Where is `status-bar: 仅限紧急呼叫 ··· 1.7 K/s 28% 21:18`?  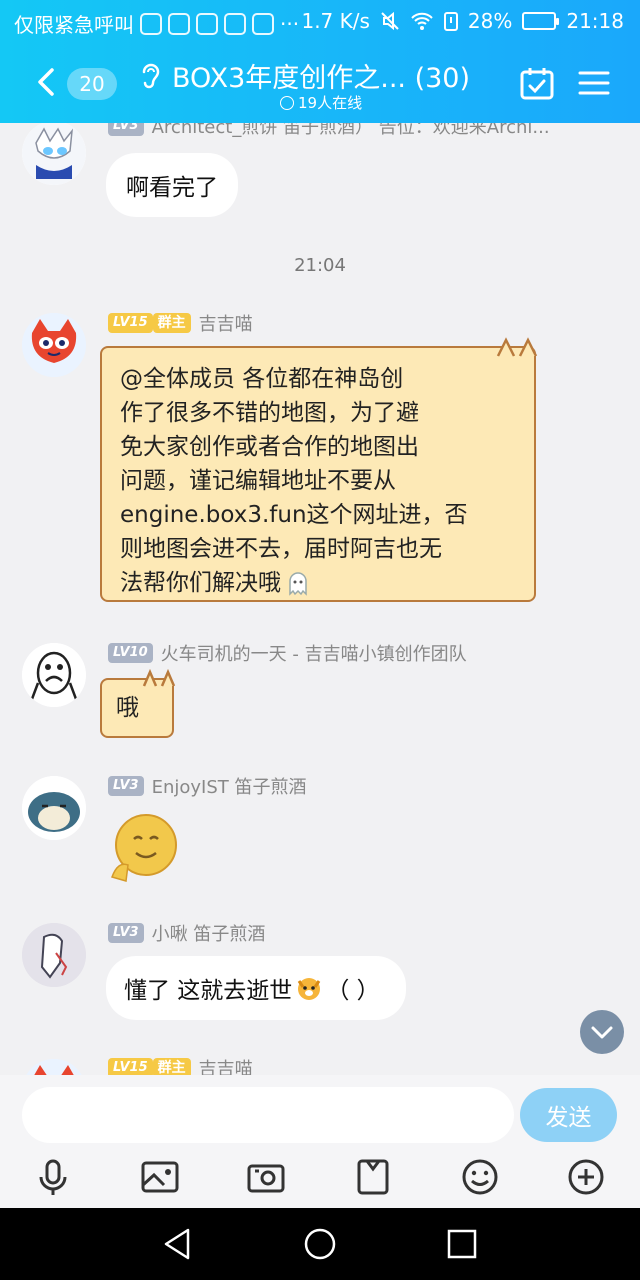 status-bar: 仅限紧急呼叫 ··· 1.7 K/s 28% 21:18 is located at coordinates (320, 22).